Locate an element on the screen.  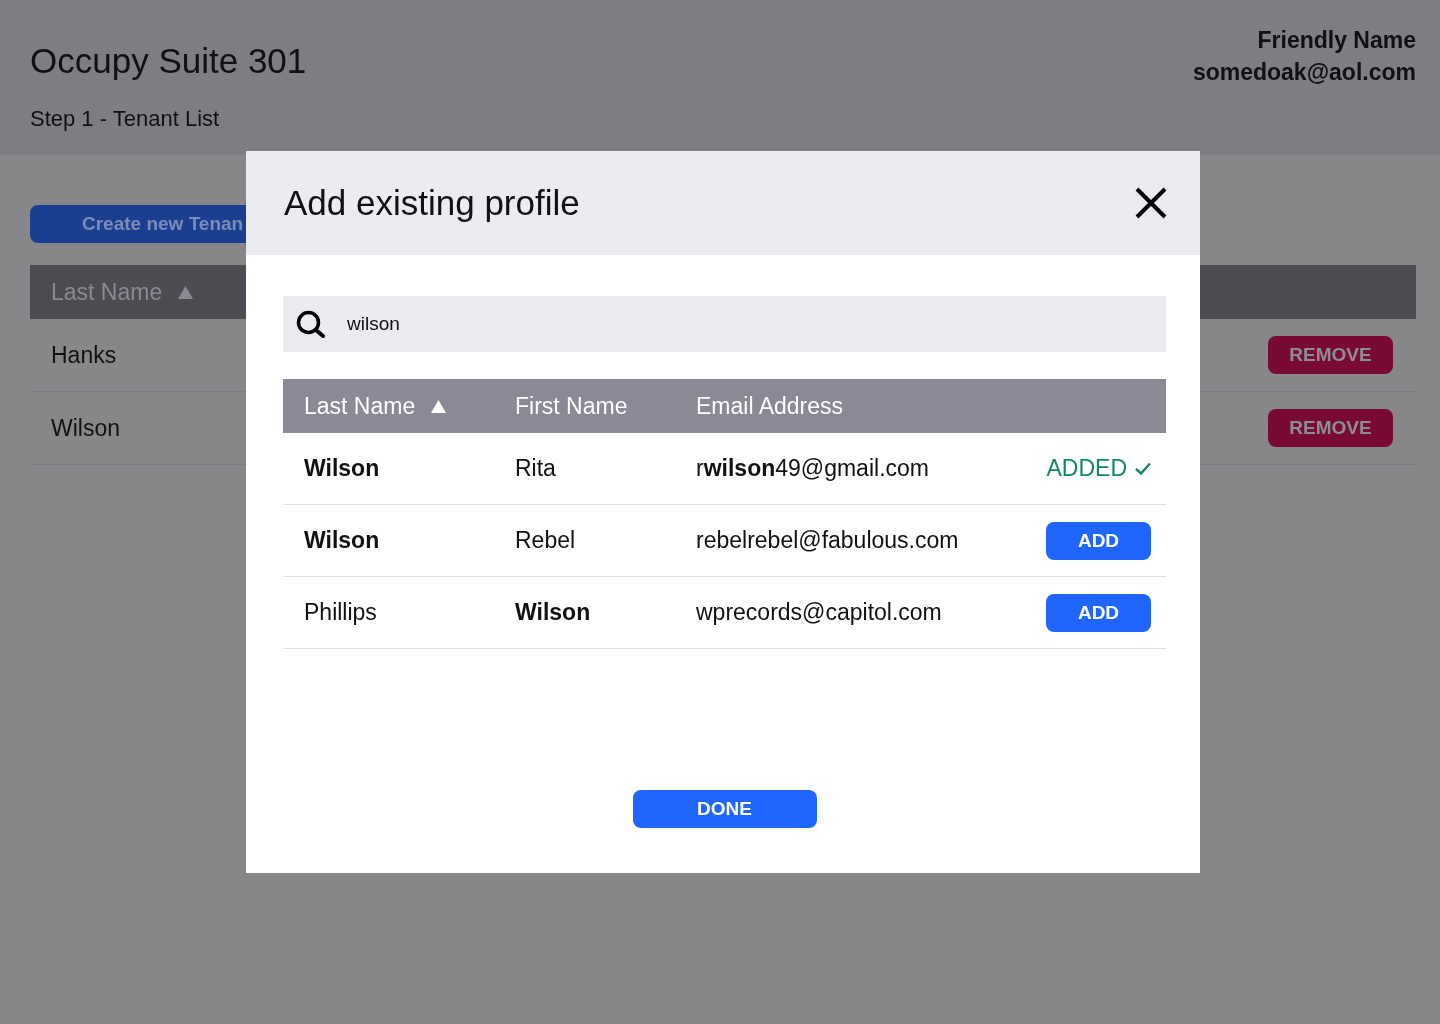
search-field: wilson is located at coordinates (724, 324).